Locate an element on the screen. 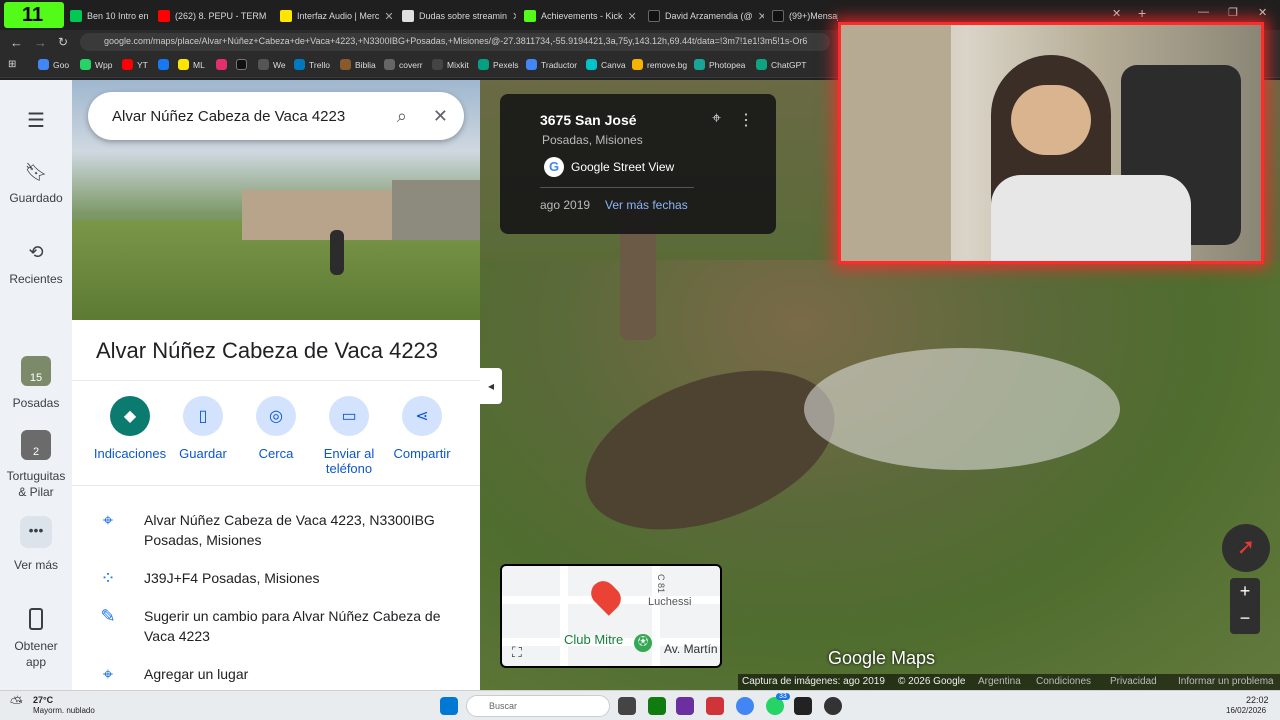 The height and width of the screenshot is (720, 1280). weather-icon: ⛅︎ is located at coordinates (16, 704).